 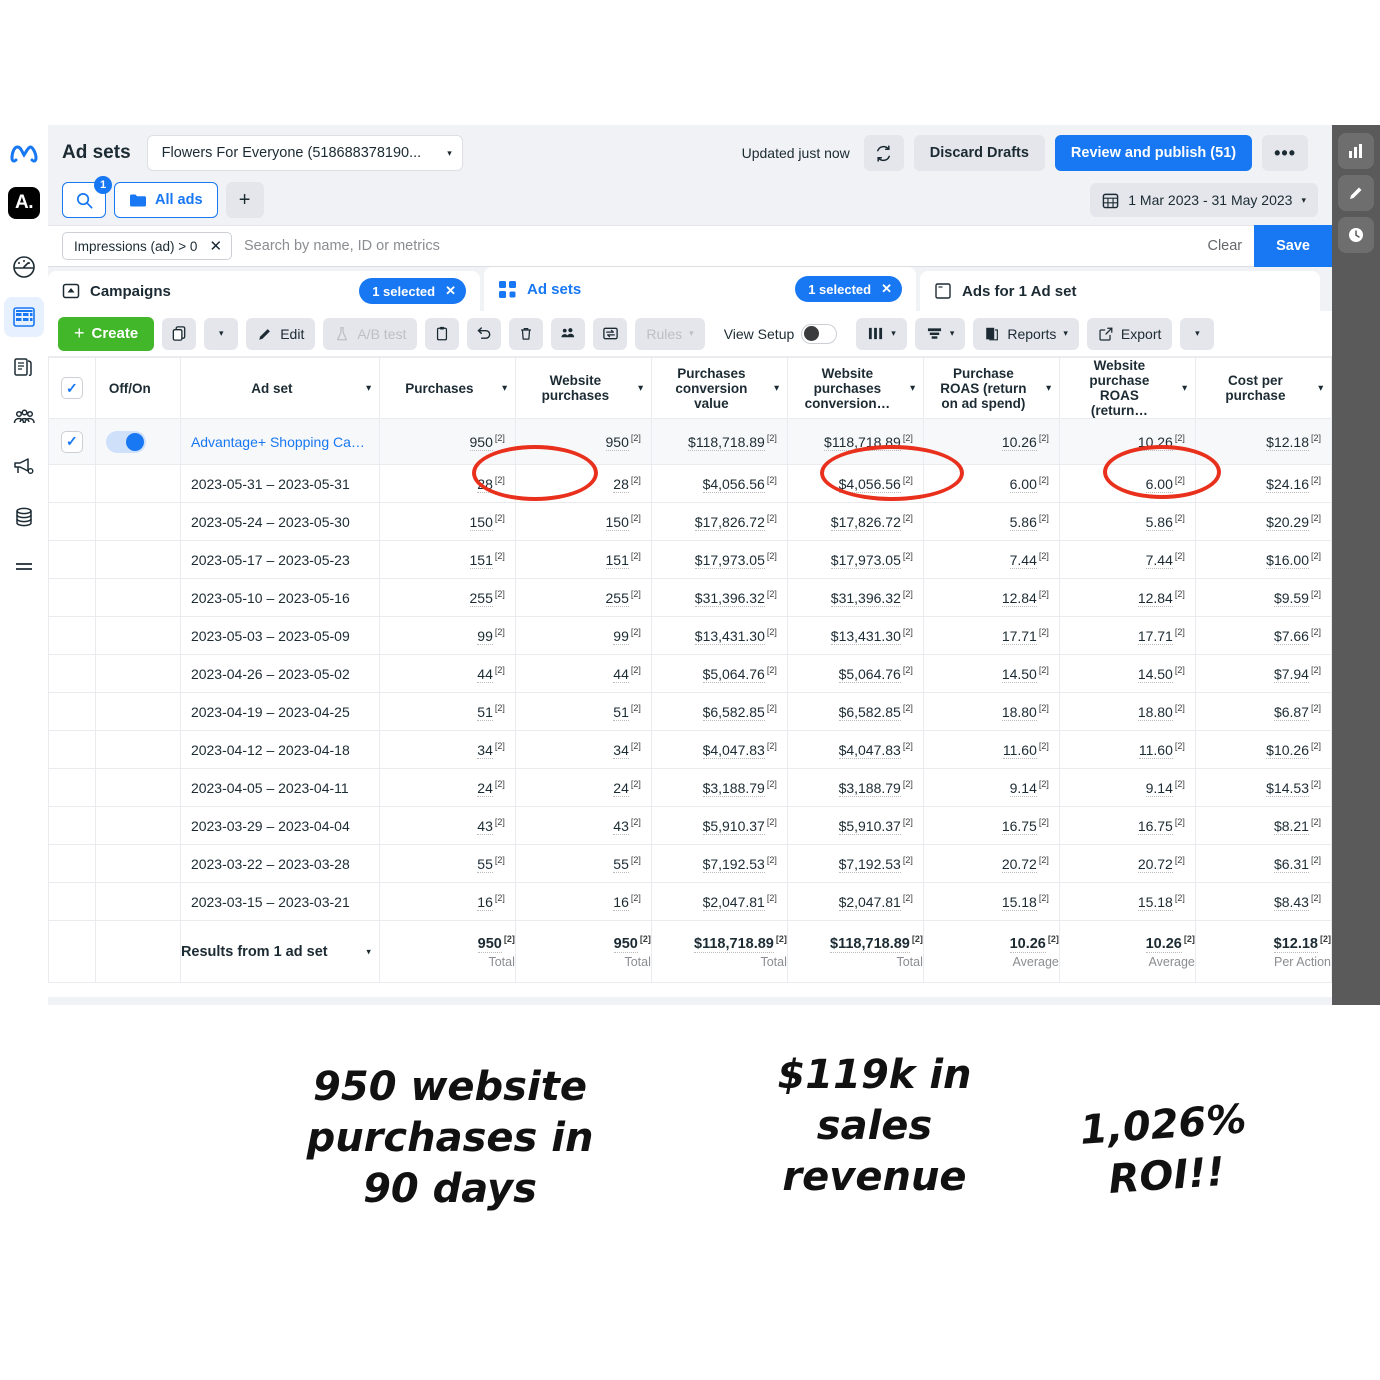 What do you see at coordinates (991, 388) in the screenshot?
I see `col-roas: Purchase ROAS (return on ad spend) ▾` at bounding box center [991, 388].